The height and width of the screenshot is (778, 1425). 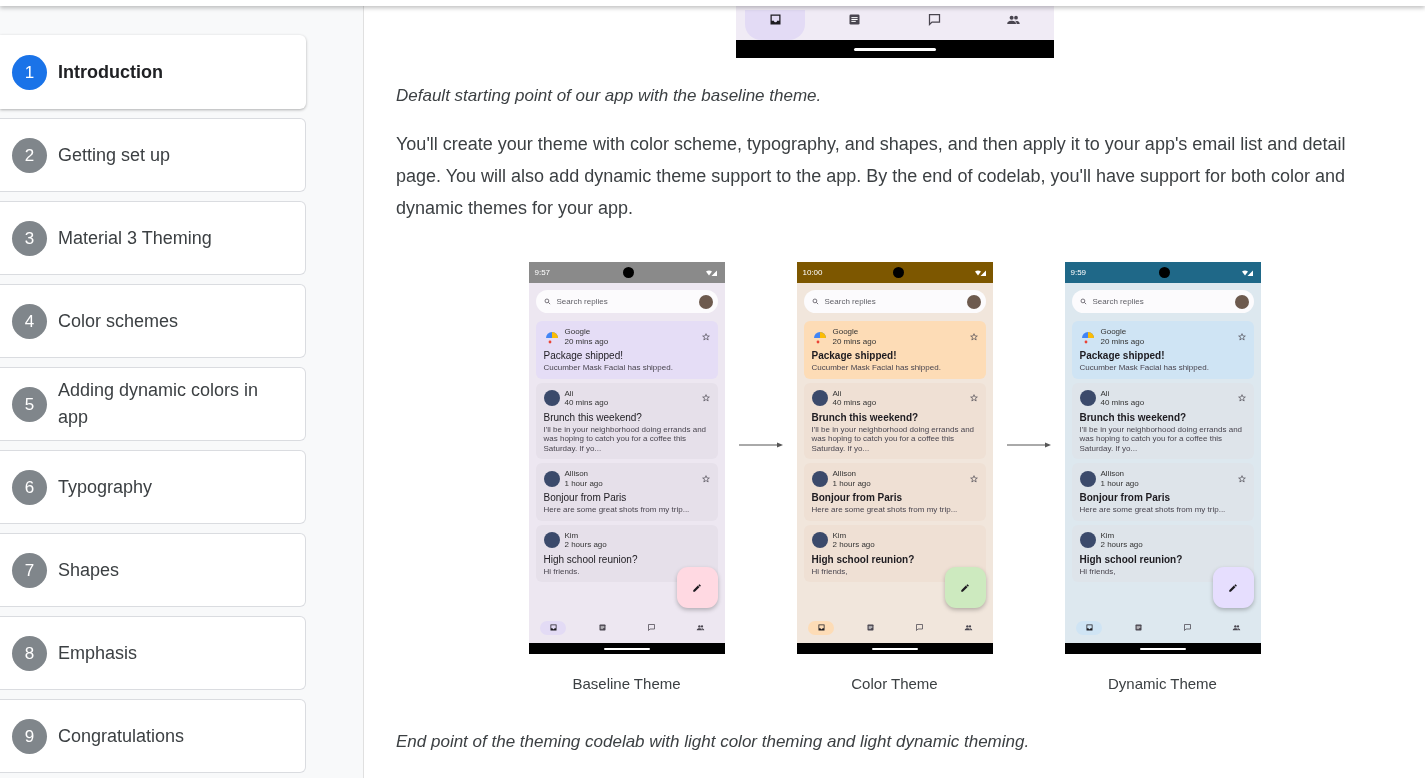 I want to click on step-number: 9, so click(x=29, y=736).